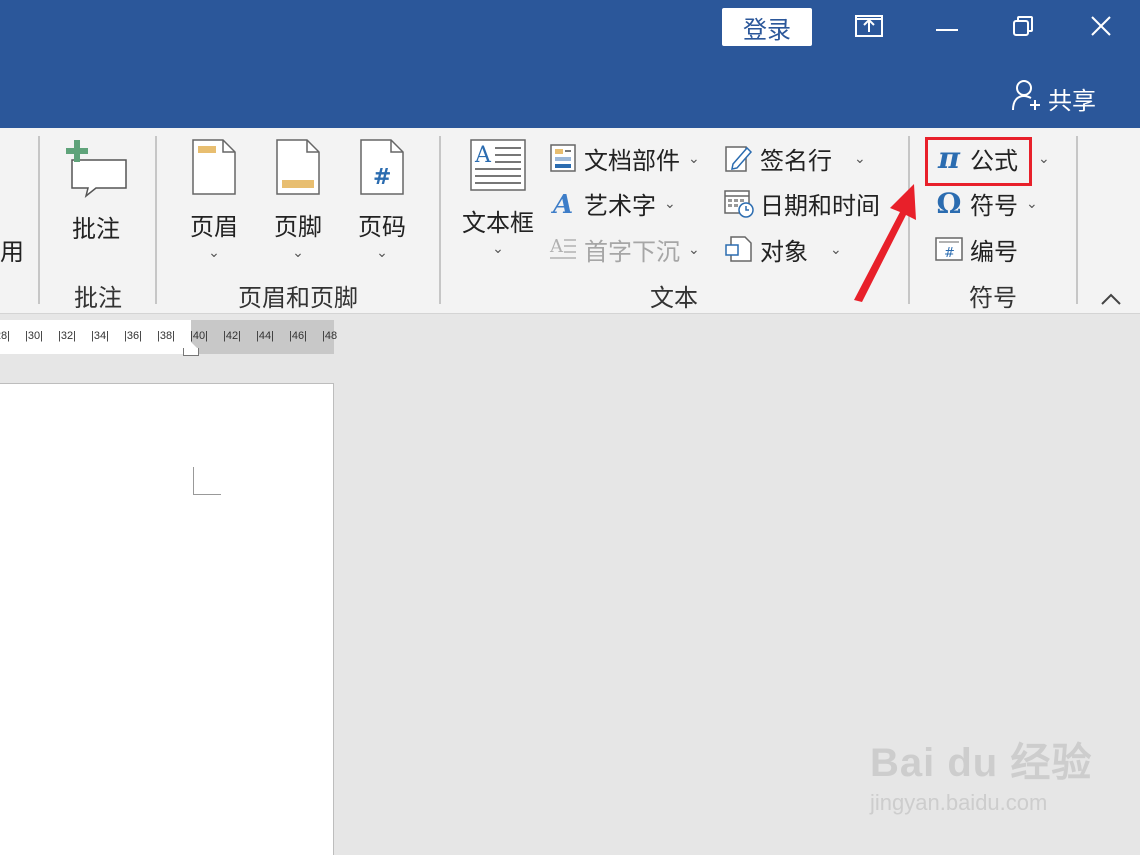 The image size is (1140, 855). What do you see at coordinates (498, 197) in the screenshot?
I see `text-box-button: A 文本框 ⌄` at bounding box center [498, 197].